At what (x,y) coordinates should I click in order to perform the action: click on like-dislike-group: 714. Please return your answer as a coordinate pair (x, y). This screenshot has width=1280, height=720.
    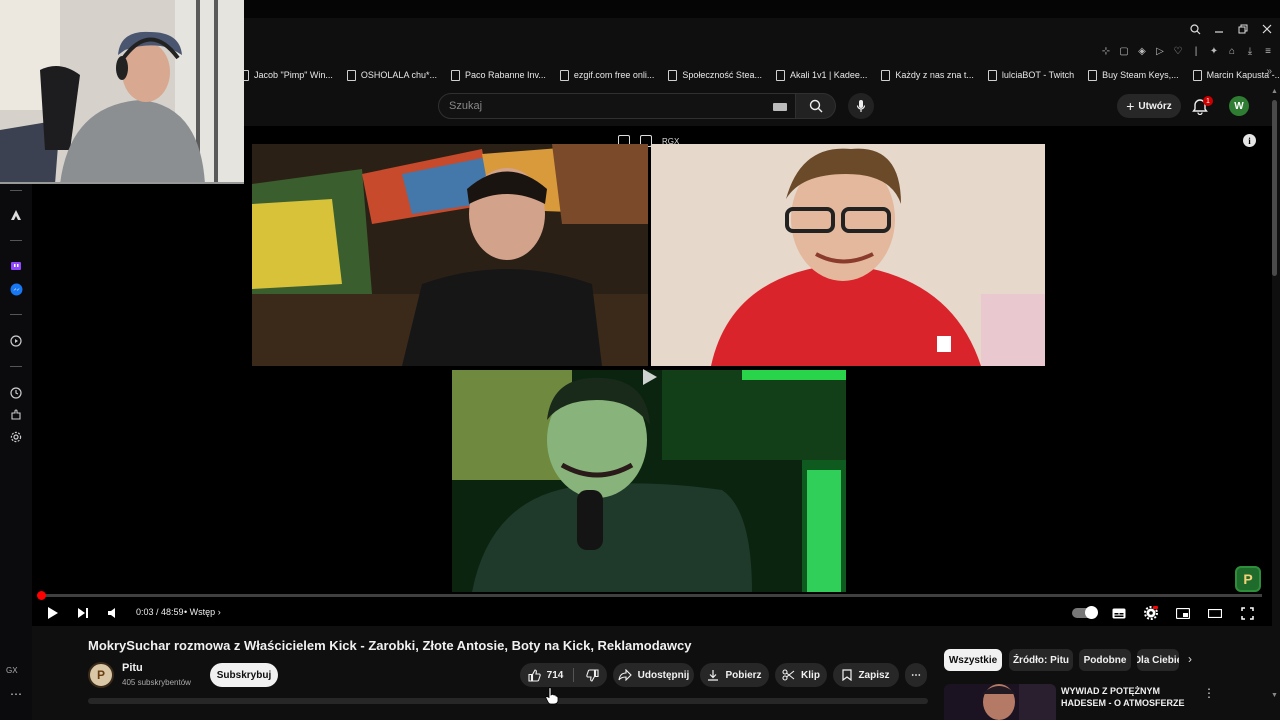
    Looking at the image, I should click on (563, 675).